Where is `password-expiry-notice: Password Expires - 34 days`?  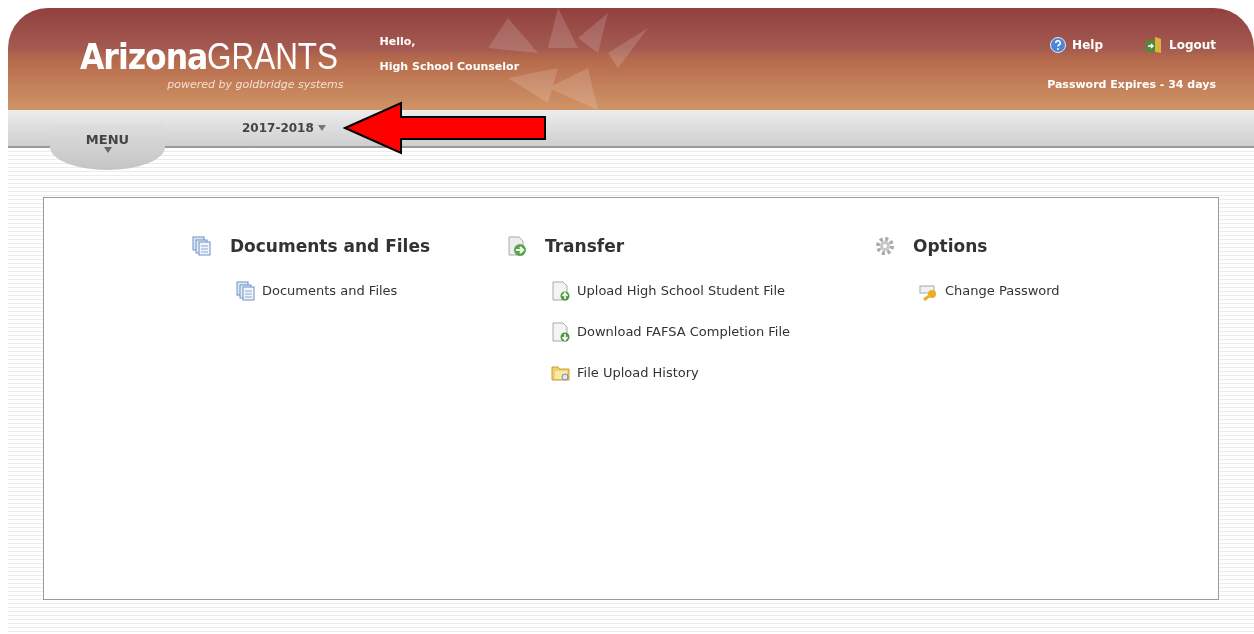
password-expiry-notice: Password Expires - 34 days is located at coordinates (1131, 84).